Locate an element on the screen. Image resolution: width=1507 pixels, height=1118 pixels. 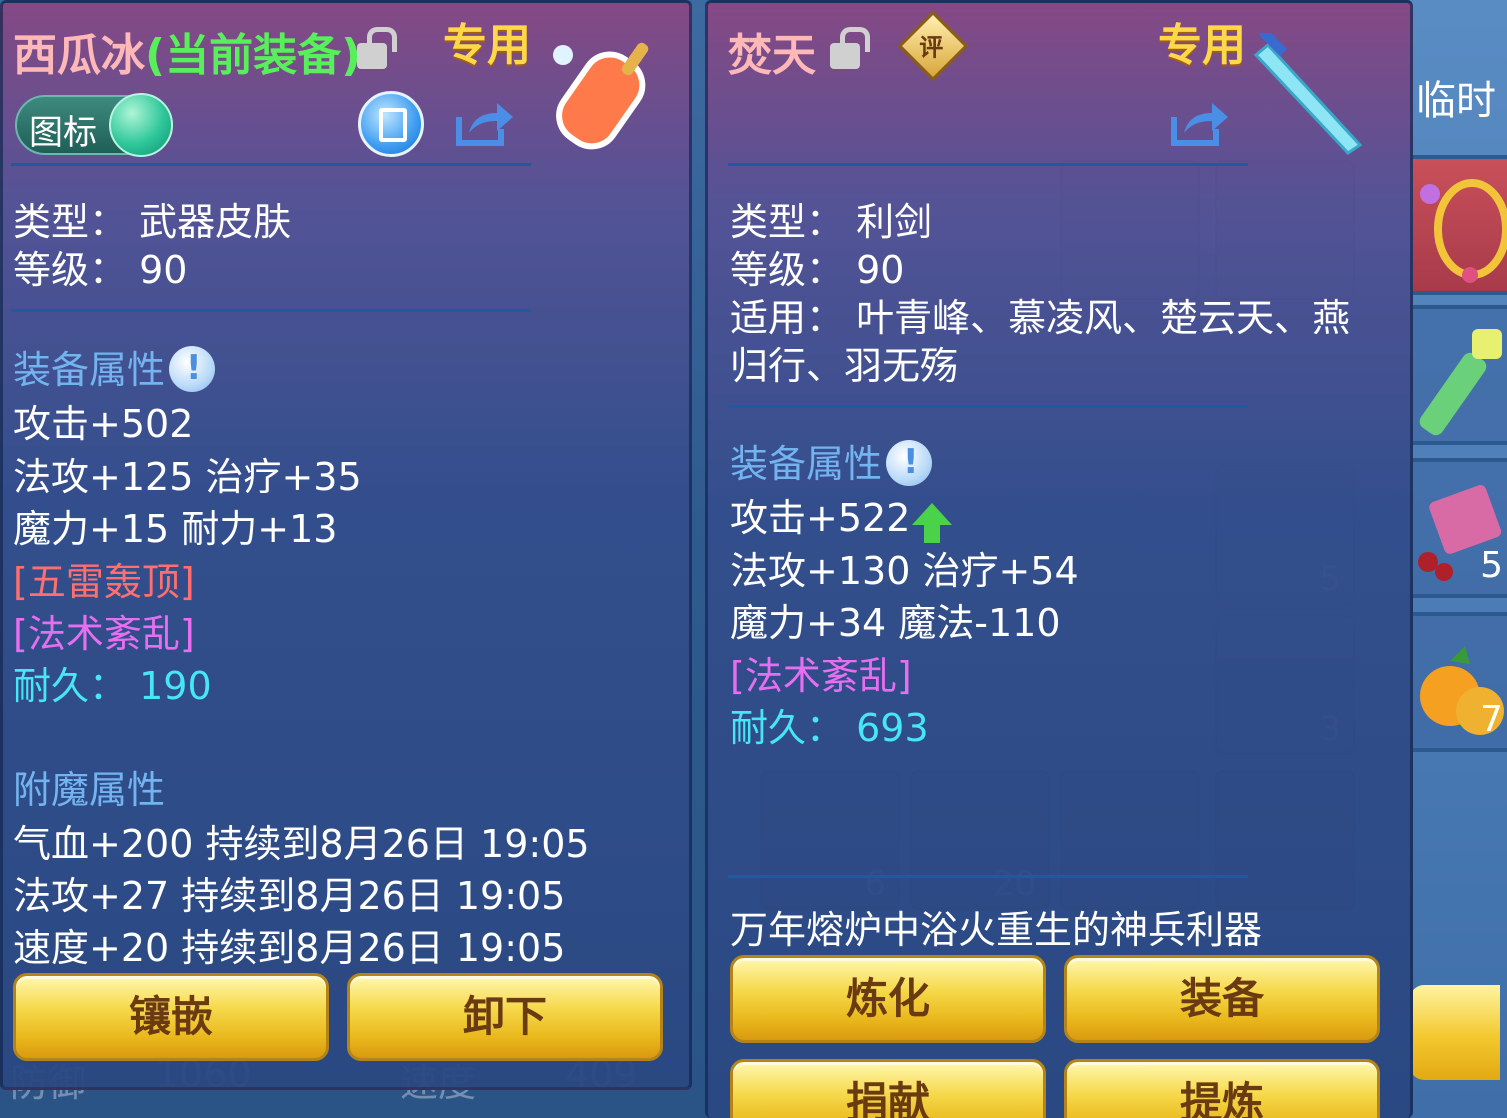
stat-line: 魔力+34 魔法-110 is located at coordinates (895, 623).